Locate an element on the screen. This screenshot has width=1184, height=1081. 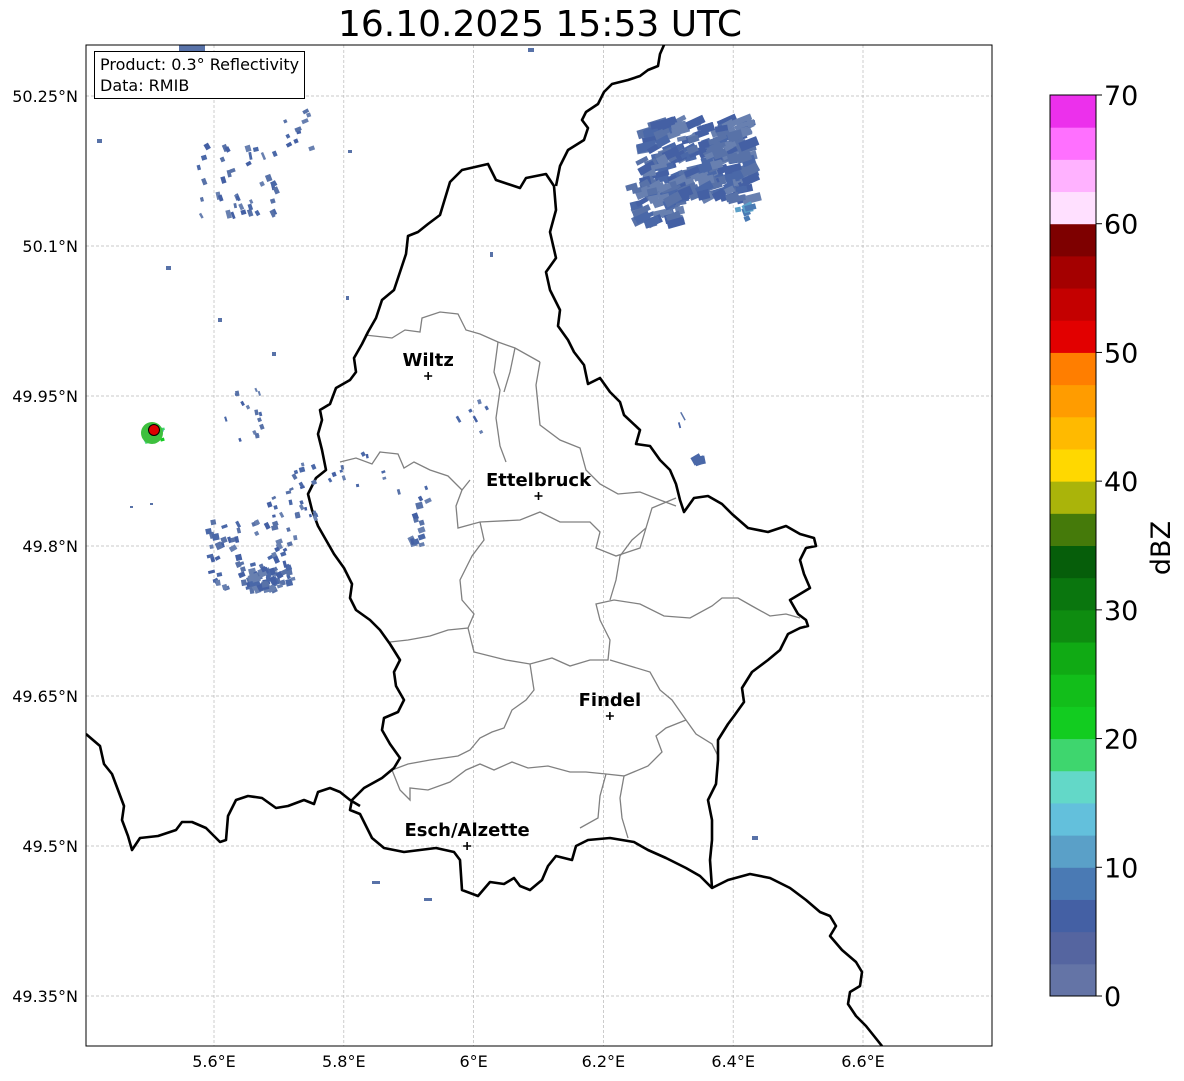
colorbar-tick-label: 40 is located at coordinates (1121, 482).